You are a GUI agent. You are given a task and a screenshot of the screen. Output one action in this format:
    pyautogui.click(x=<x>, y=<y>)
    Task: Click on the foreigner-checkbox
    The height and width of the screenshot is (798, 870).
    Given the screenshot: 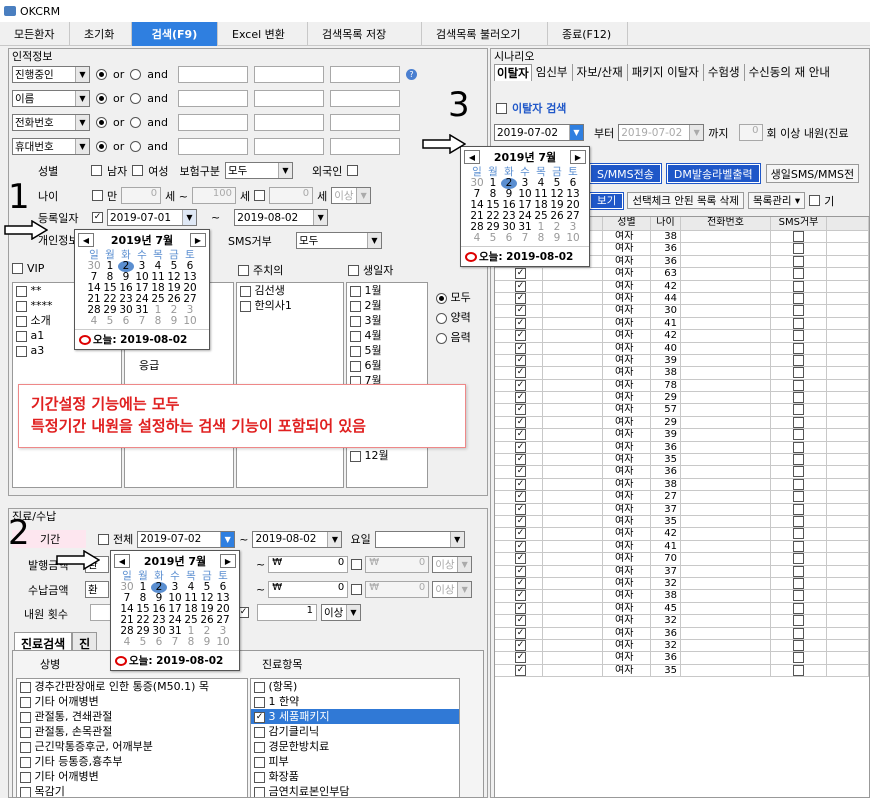 What is the action you would take?
    pyautogui.click(x=353, y=170)
    